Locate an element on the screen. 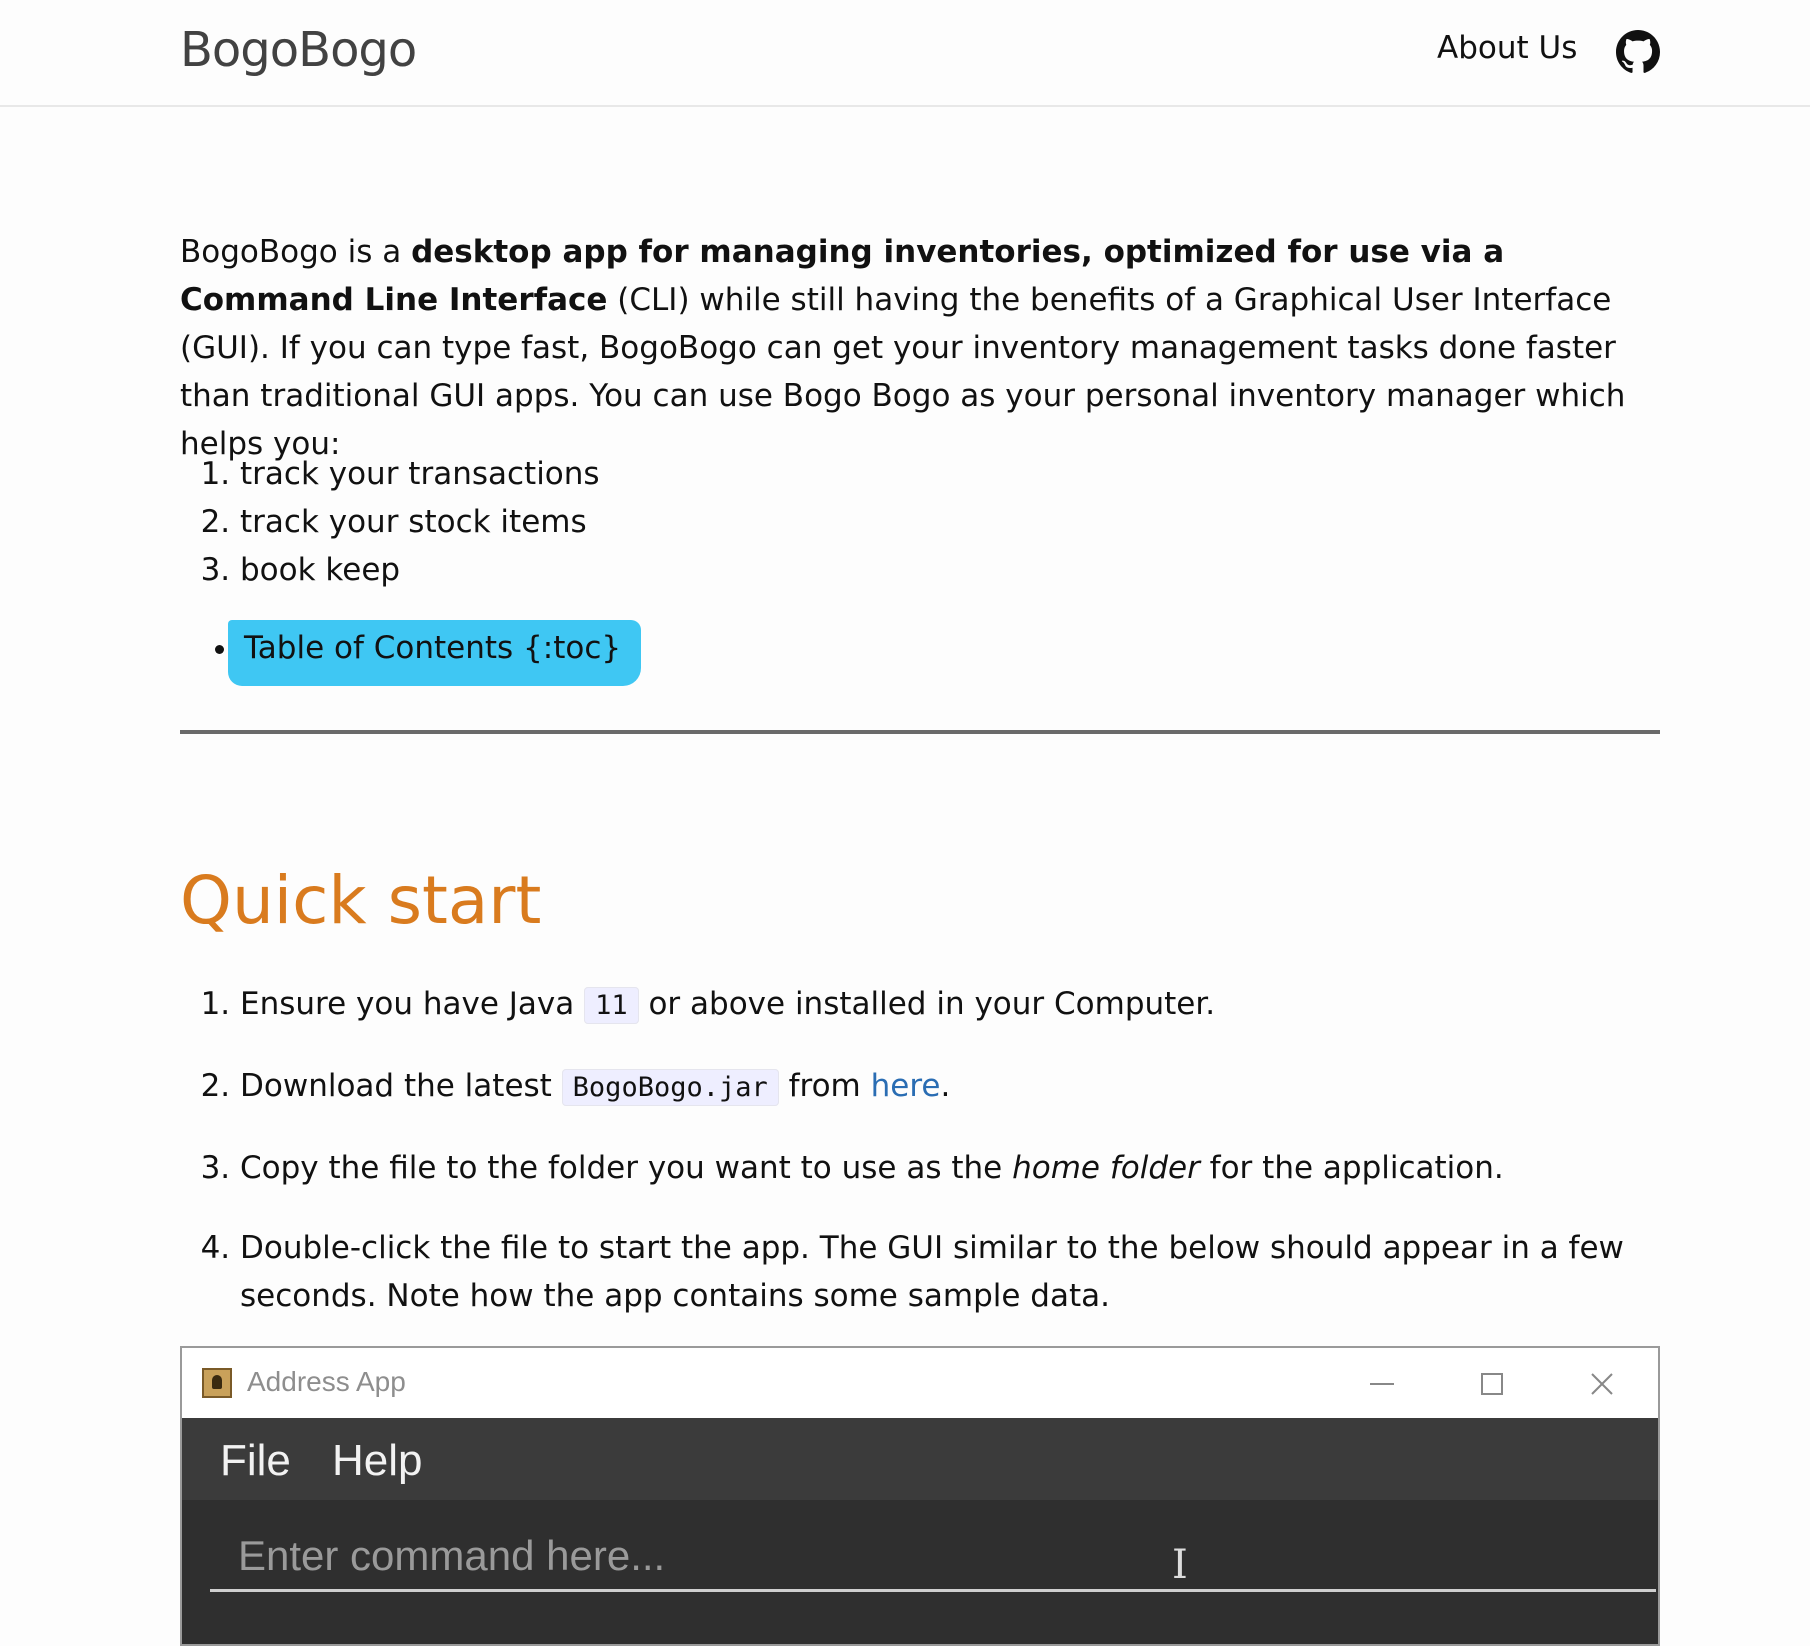  step-text: Ensure you have Java is located at coordinates (412, 1004).